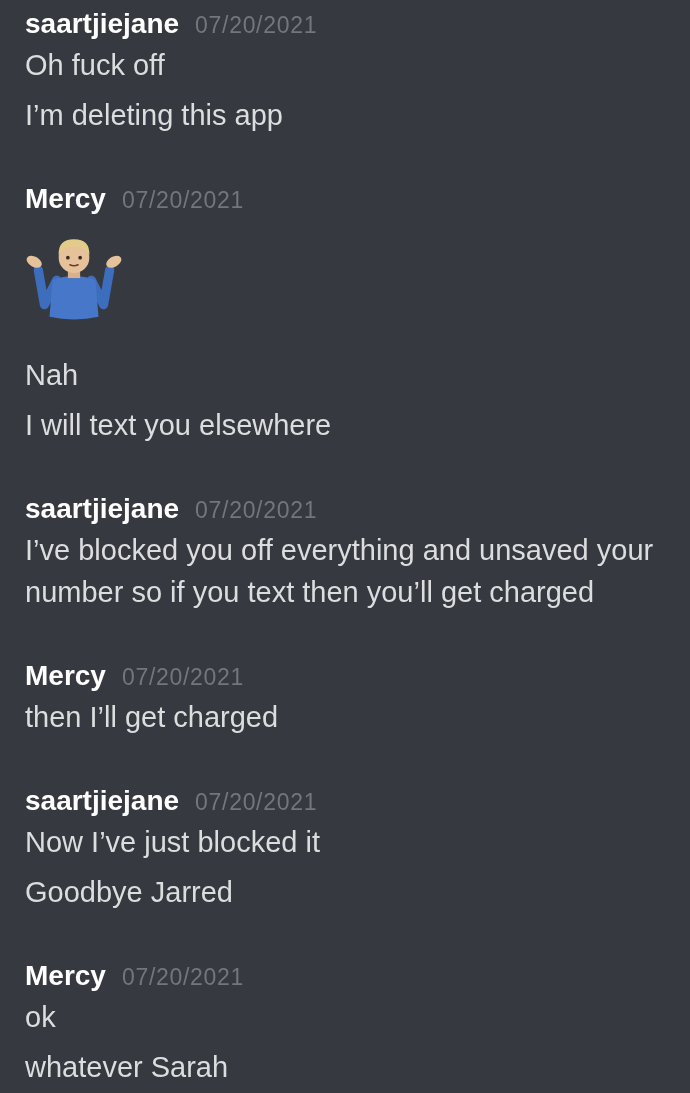  Describe the element at coordinates (340, 571) in the screenshot. I see `message-text: I’ve blocked you off everything and unsaved your number so if you text then you’ll get charged` at that location.